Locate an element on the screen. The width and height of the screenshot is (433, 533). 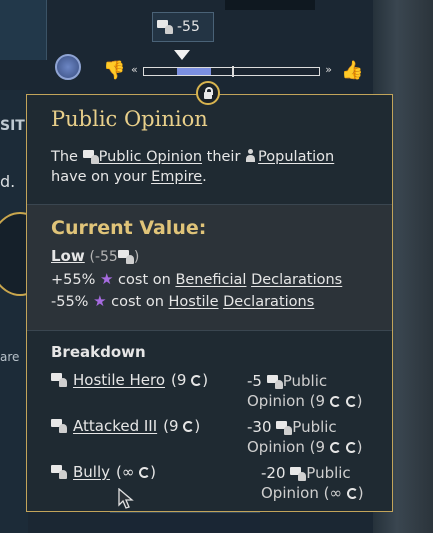
breakdown-source-link: Attacked III is located at coordinates (115, 426).